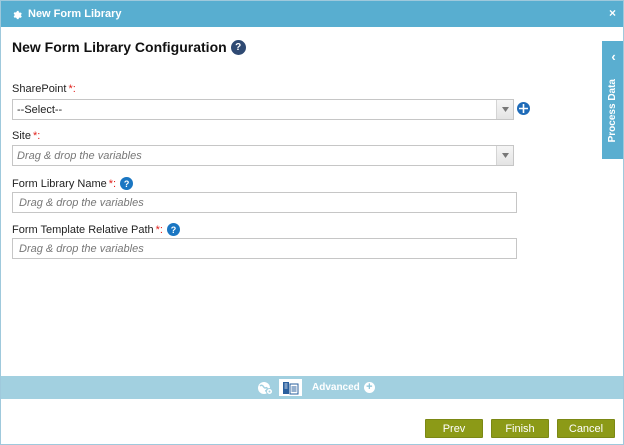  I want to click on site-select: Drag & drop the variables, so click(263, 155).